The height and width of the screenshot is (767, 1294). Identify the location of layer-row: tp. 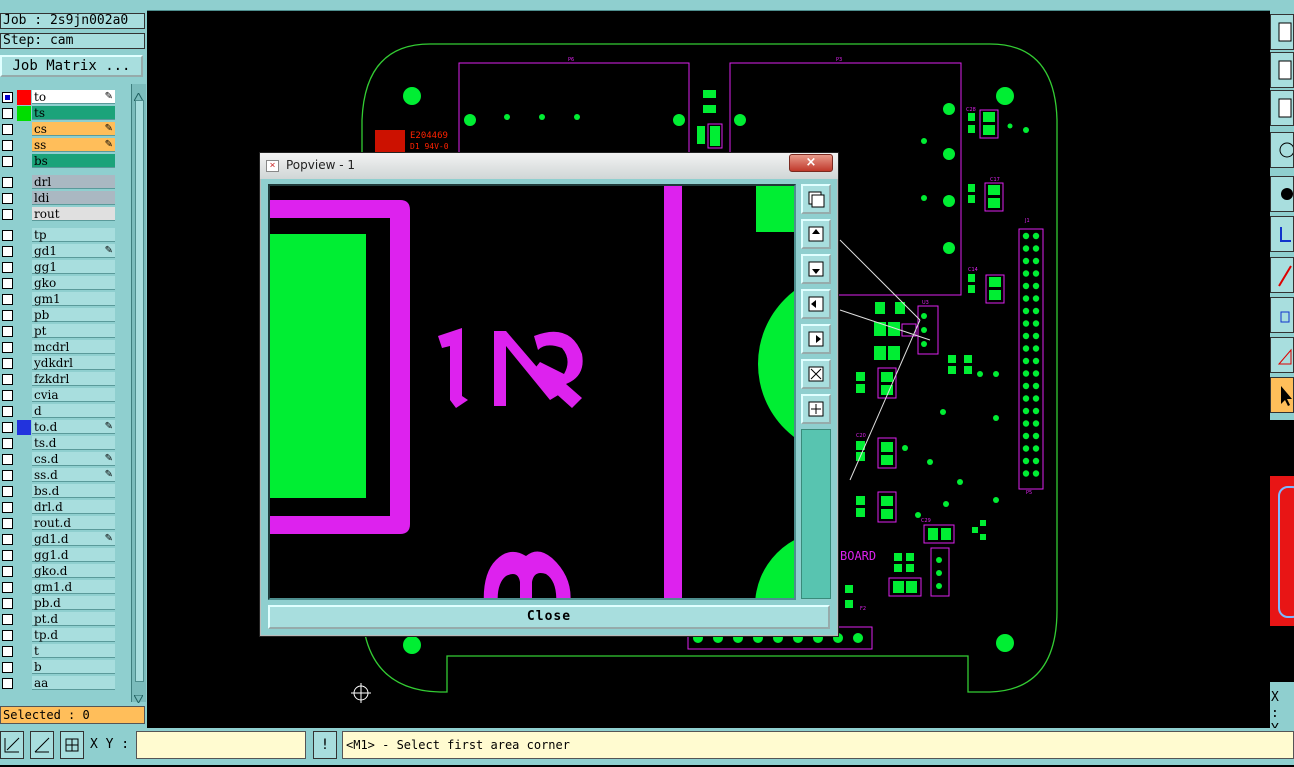
(58, 235).